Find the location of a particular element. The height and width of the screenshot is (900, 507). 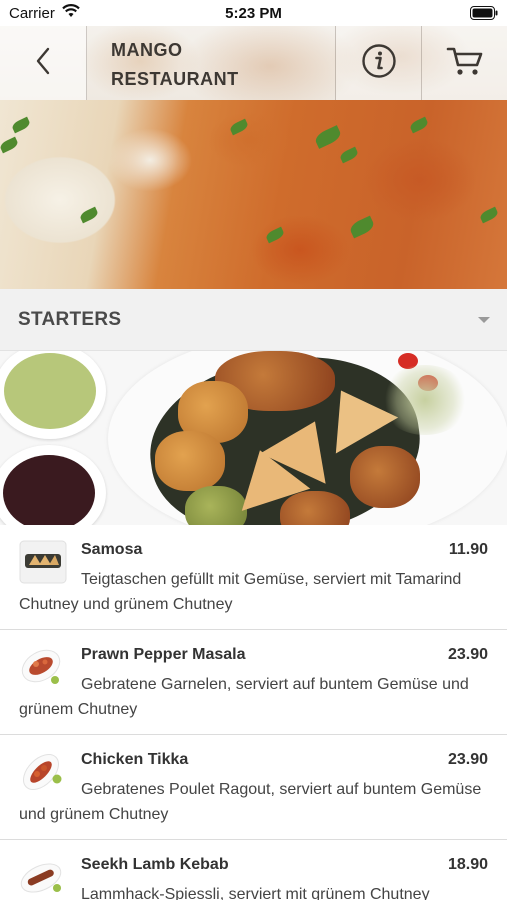

caret-down-icon is located at coordinates (484, 320).